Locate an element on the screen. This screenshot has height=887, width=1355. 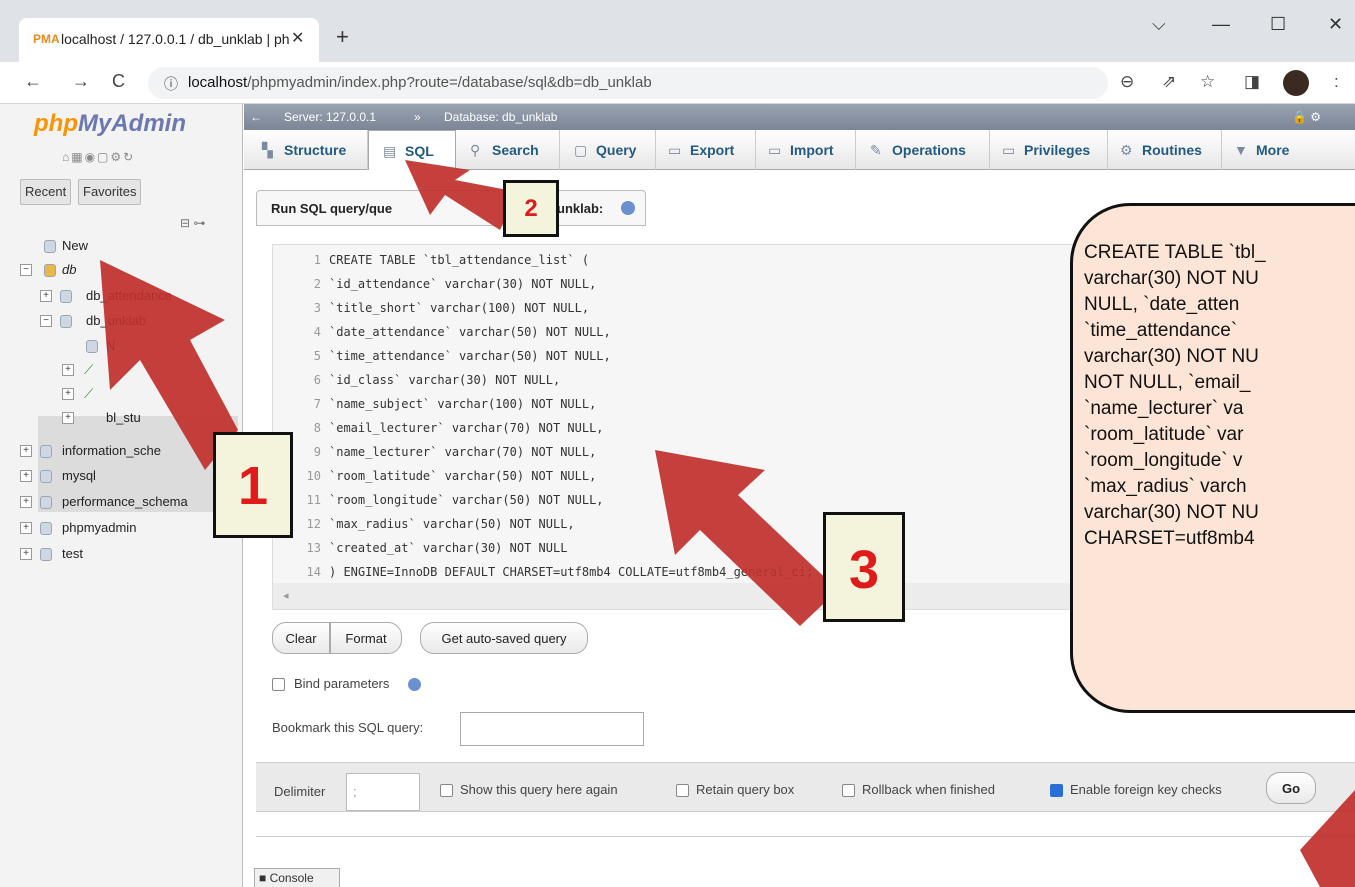
tab-search: ⚲ Search is located at coordinates (508, 150).